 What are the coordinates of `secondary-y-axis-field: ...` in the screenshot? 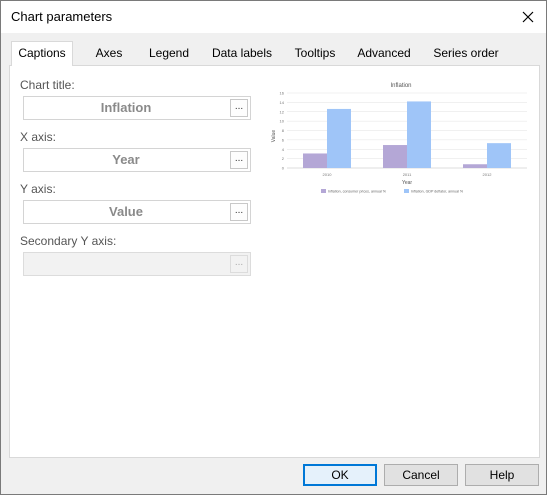 It's located at (137, 264).